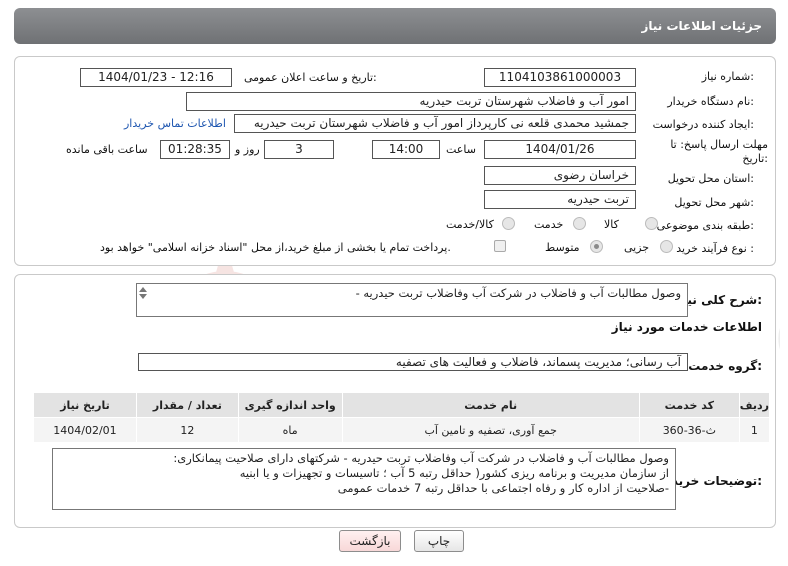  I want to click on summary-label: شرح کلی نیاز:, so click(719, 300).